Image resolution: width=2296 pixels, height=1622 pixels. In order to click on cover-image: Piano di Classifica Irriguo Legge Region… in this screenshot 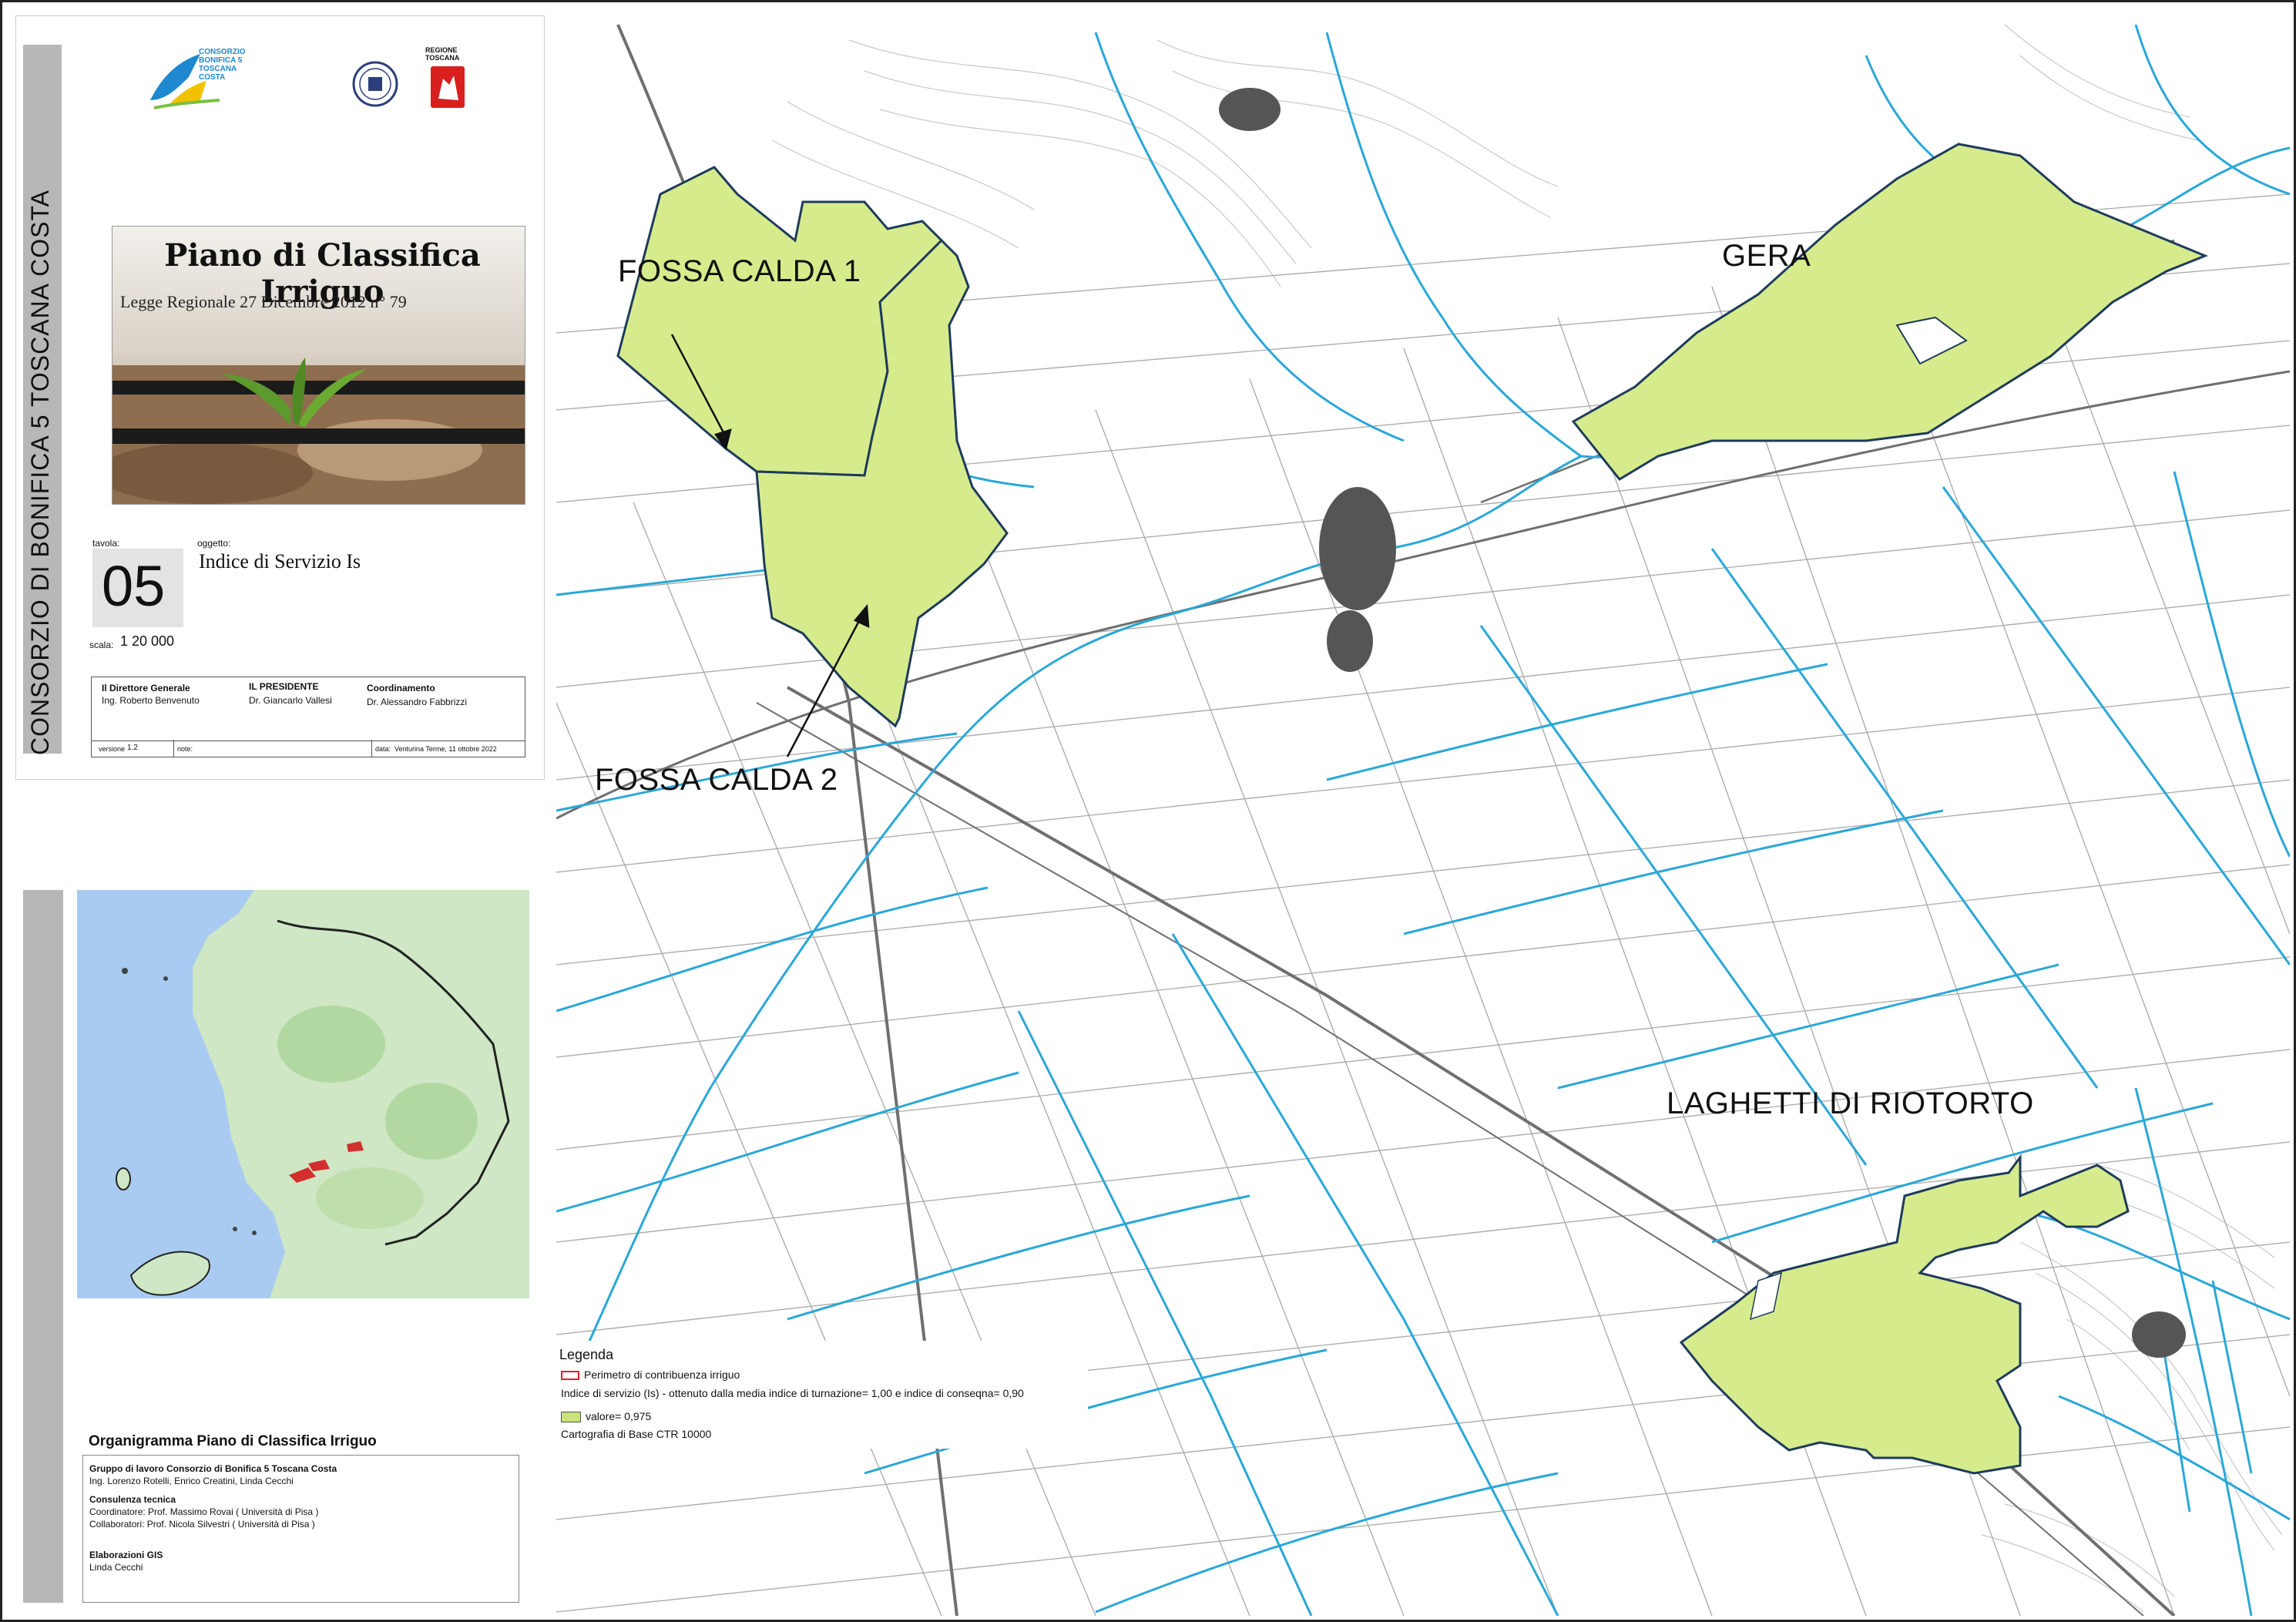, I will do `click(319, 365)`.